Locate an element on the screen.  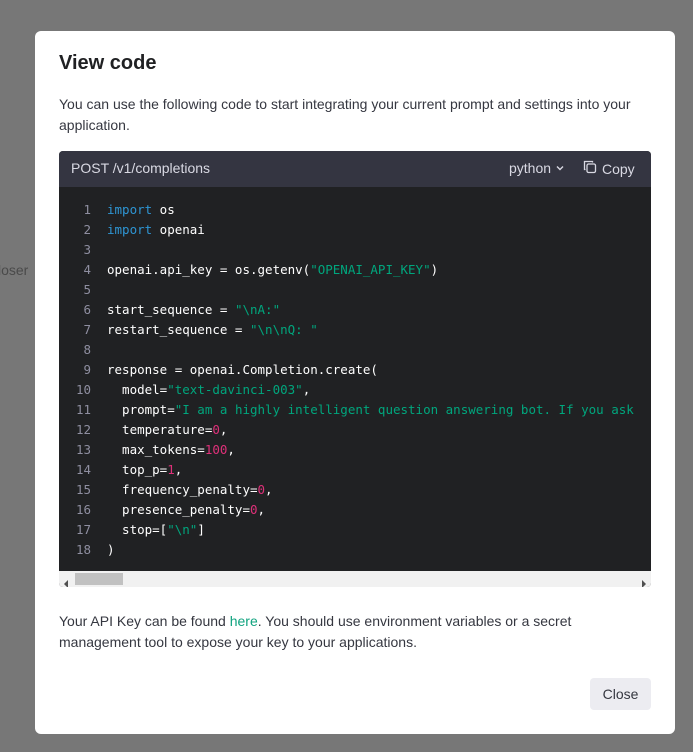
line-content: max_tokens=100, is located at coordinates (171, 450).